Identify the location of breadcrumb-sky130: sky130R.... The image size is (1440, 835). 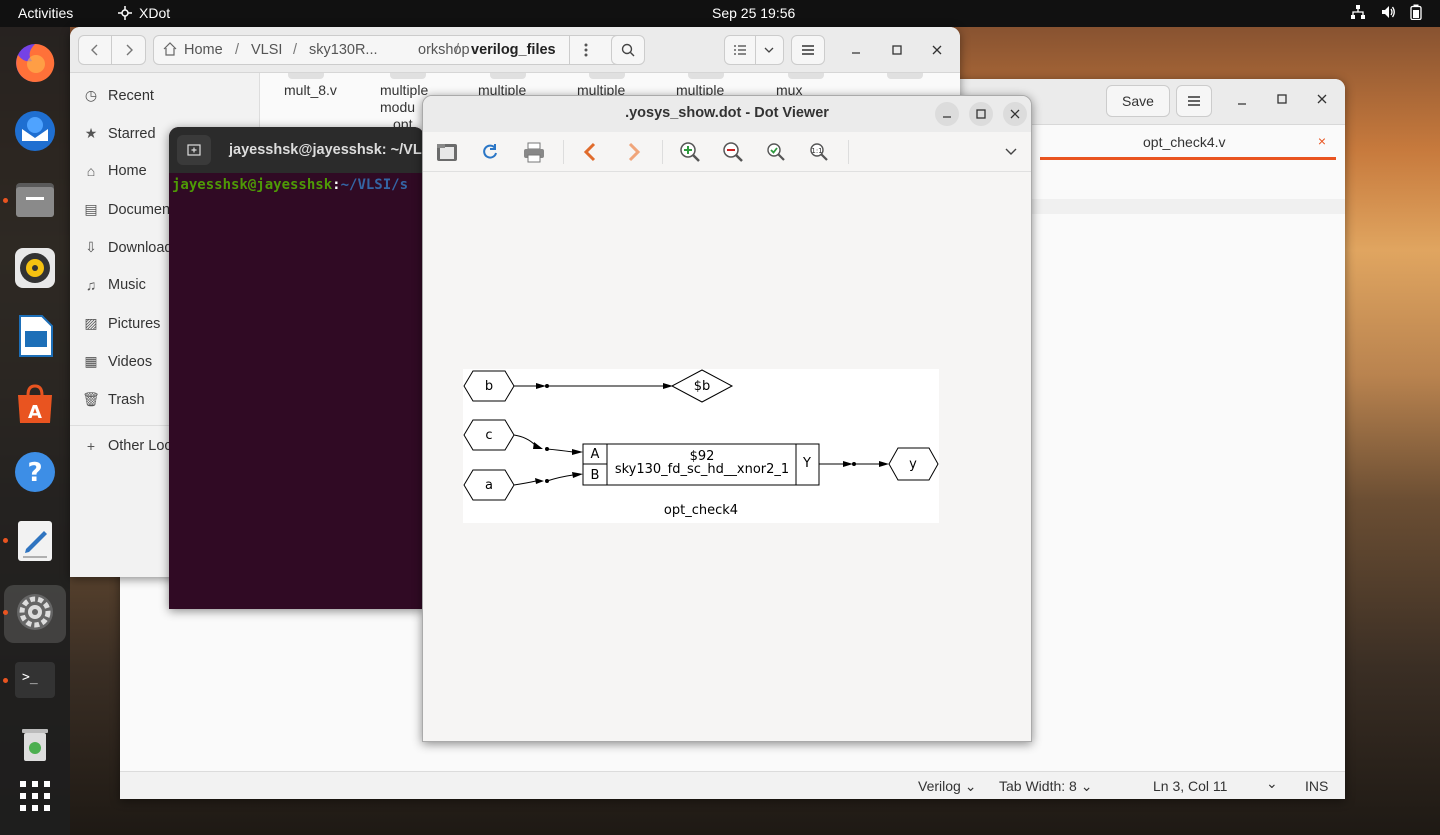
(343, 50).